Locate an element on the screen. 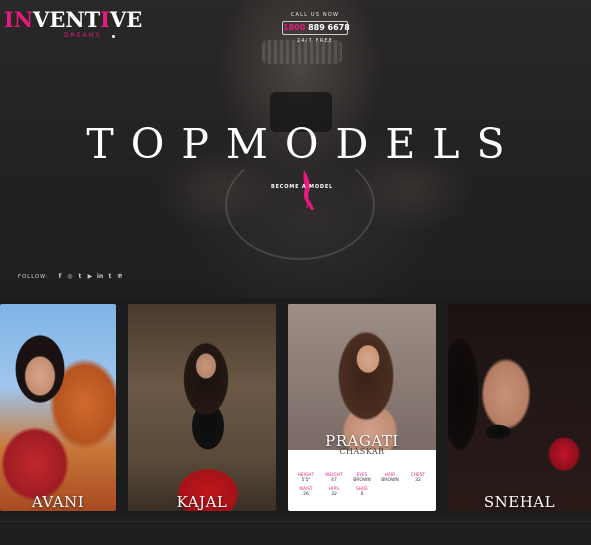 Image resolution: width=591 pixels, height=545 pixels. social-follow: FOLLOW: f ◎ t ▶ in t ℗ is located at coordinates (70, 277).